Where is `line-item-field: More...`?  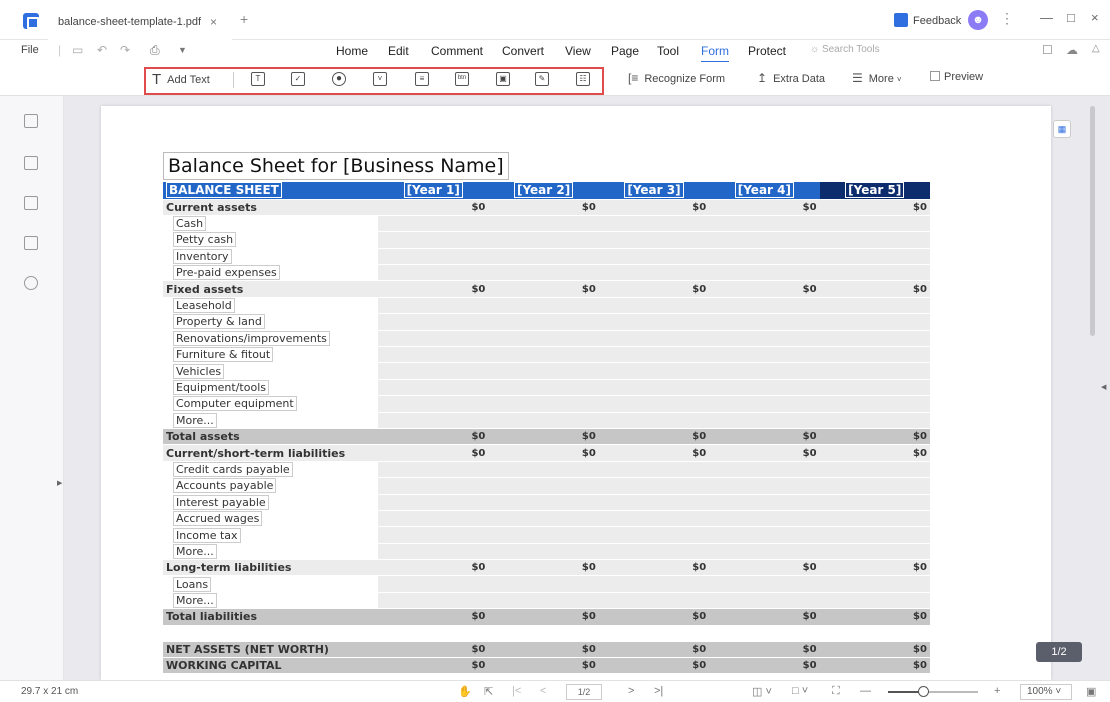
line-item-field: More... is located at coordinates (195, 551).